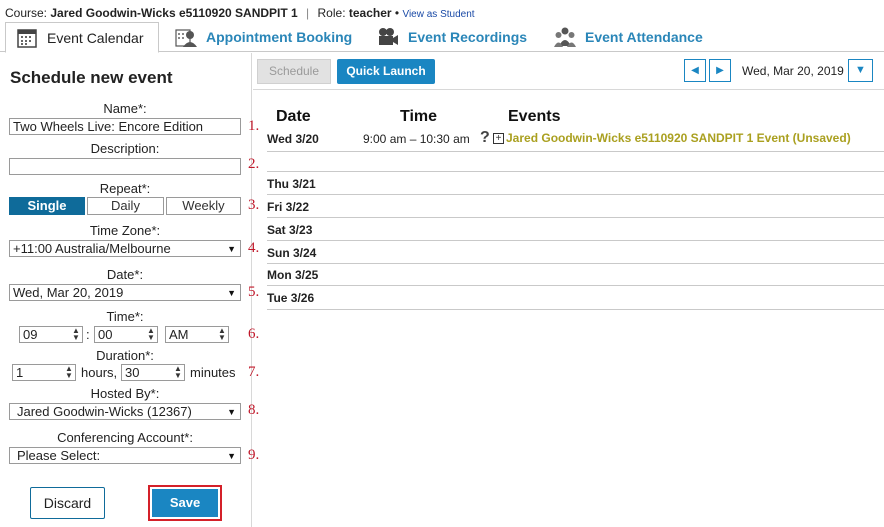 This screenshot has height=527, width=884. Describe the element at coordinates (125, 166) in the screenshot. I see `description-input` at that location.